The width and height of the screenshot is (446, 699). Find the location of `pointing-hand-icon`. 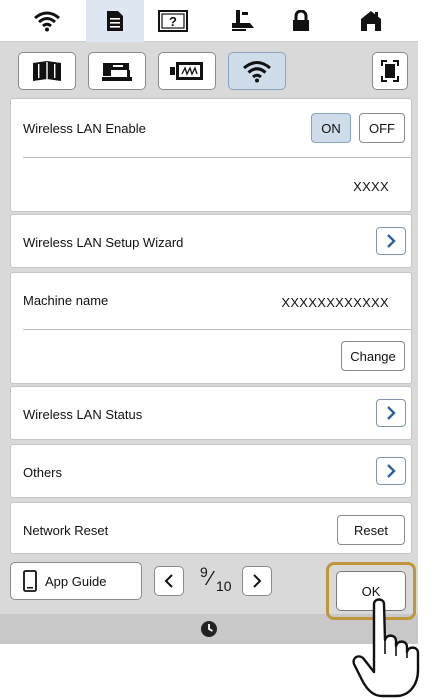

pointing-hand-icon is located at coordinates (386, 648).